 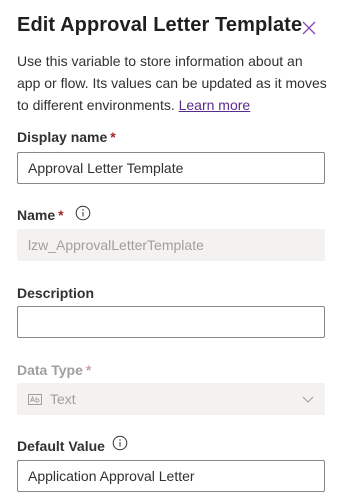 I want to click on display-name-label: Display name *, so click(x=66, y=137).